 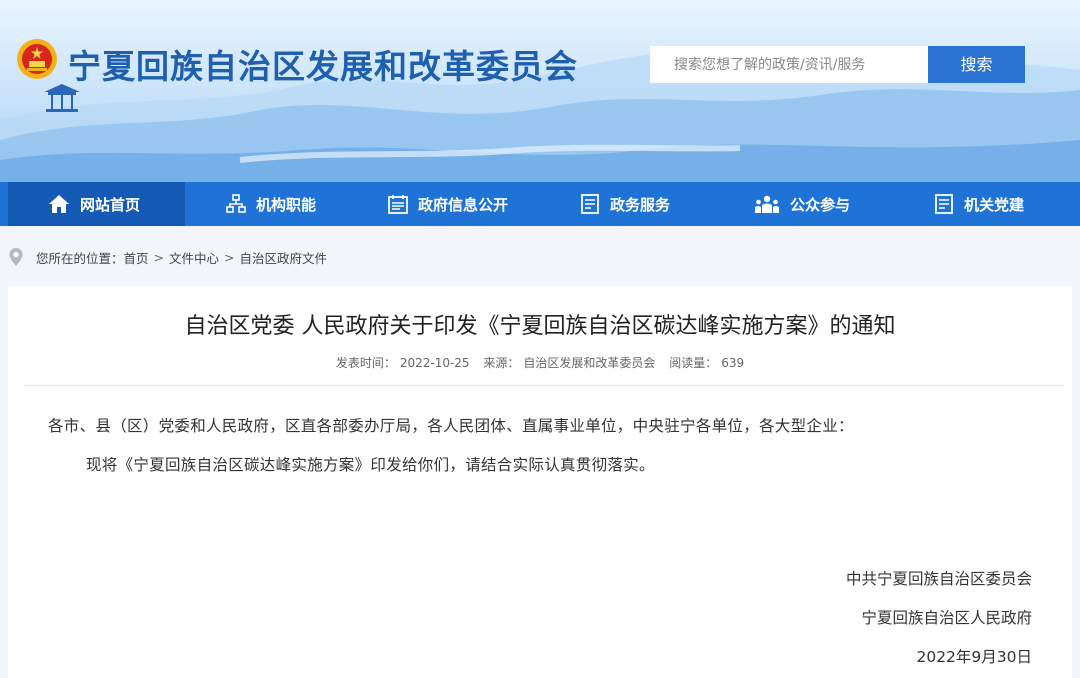 I want to click on views-label: 阅读量：, so click(x=693, y=363).